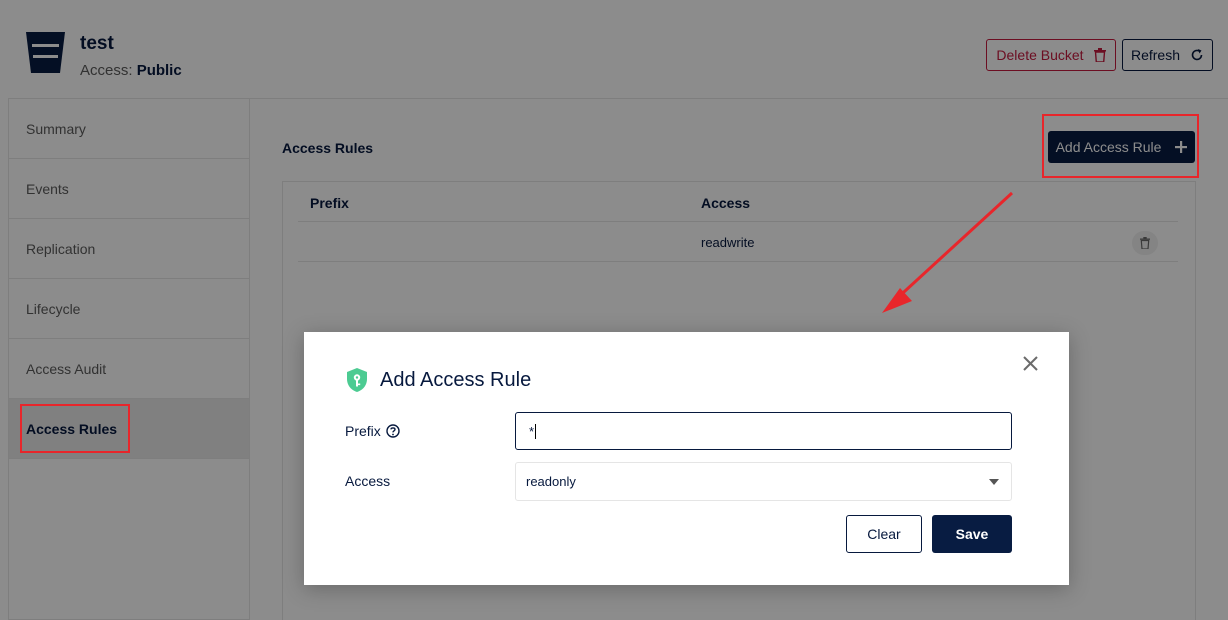 Image resolution: width=1228 pixels, height=620 pixels. Describe the element at coordinates (536, 431) in the screenshot. I see `text-caret` at that location.